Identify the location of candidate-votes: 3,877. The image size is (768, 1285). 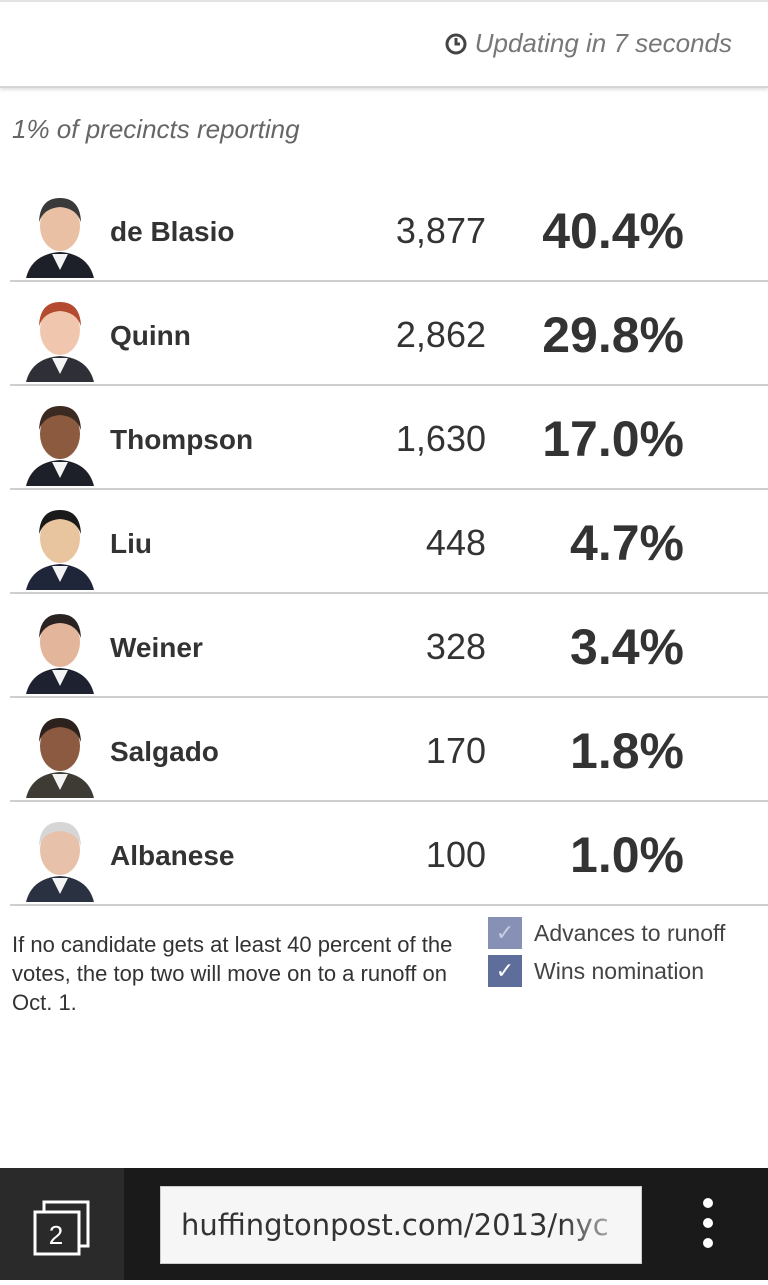
(440, 230).